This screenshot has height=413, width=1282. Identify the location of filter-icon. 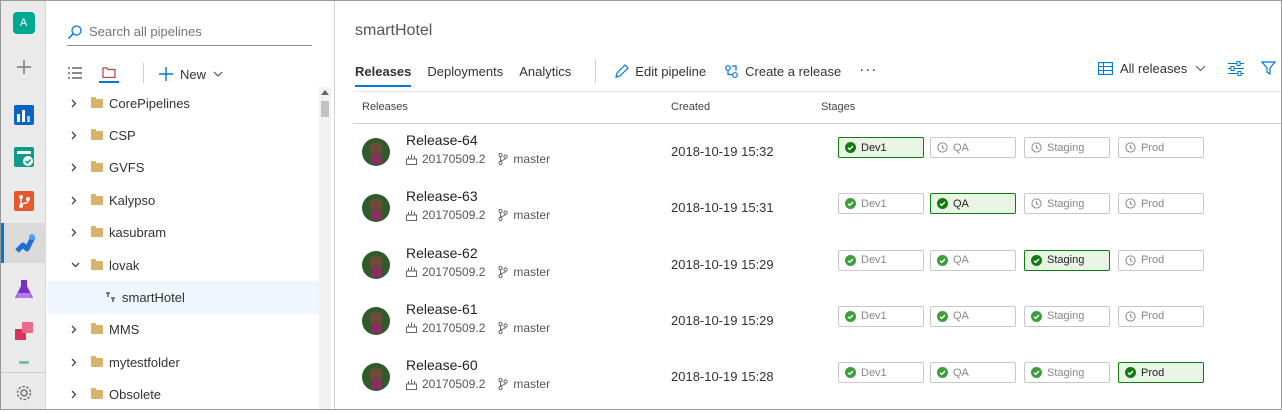
(1269, 68).